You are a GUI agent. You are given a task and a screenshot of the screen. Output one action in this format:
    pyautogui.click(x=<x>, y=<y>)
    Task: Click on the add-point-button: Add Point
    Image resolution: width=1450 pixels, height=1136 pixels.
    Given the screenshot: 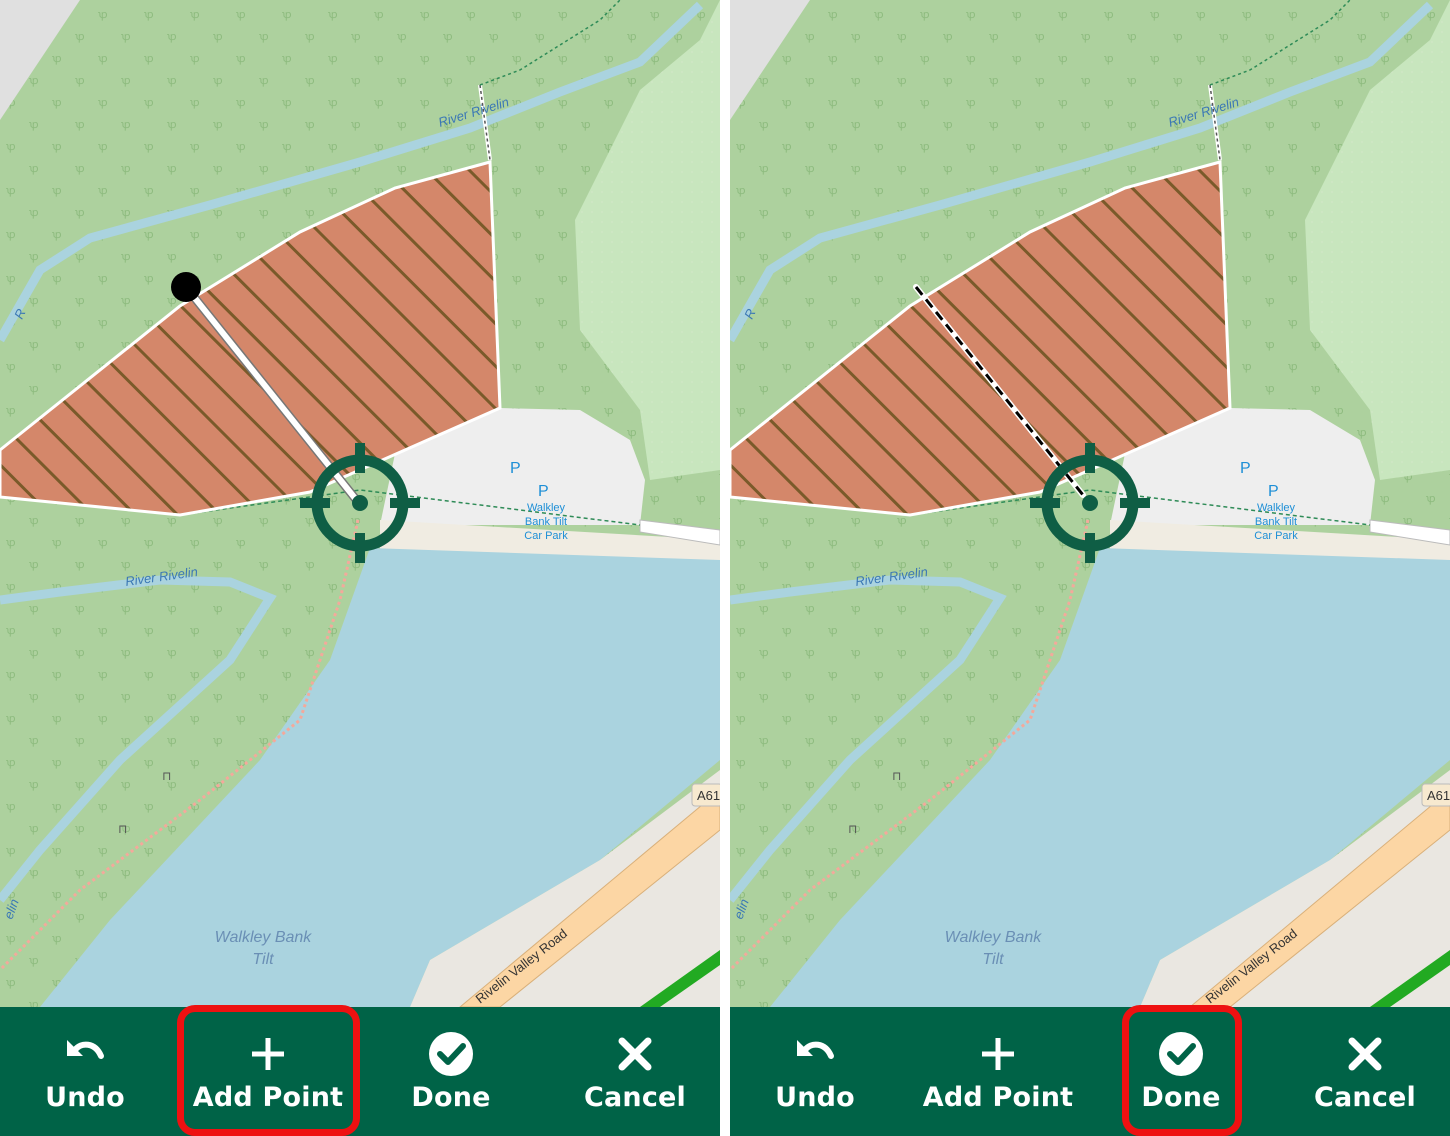 What is the action you would take?
    pyautogui.click(x=998, y=1071)
    